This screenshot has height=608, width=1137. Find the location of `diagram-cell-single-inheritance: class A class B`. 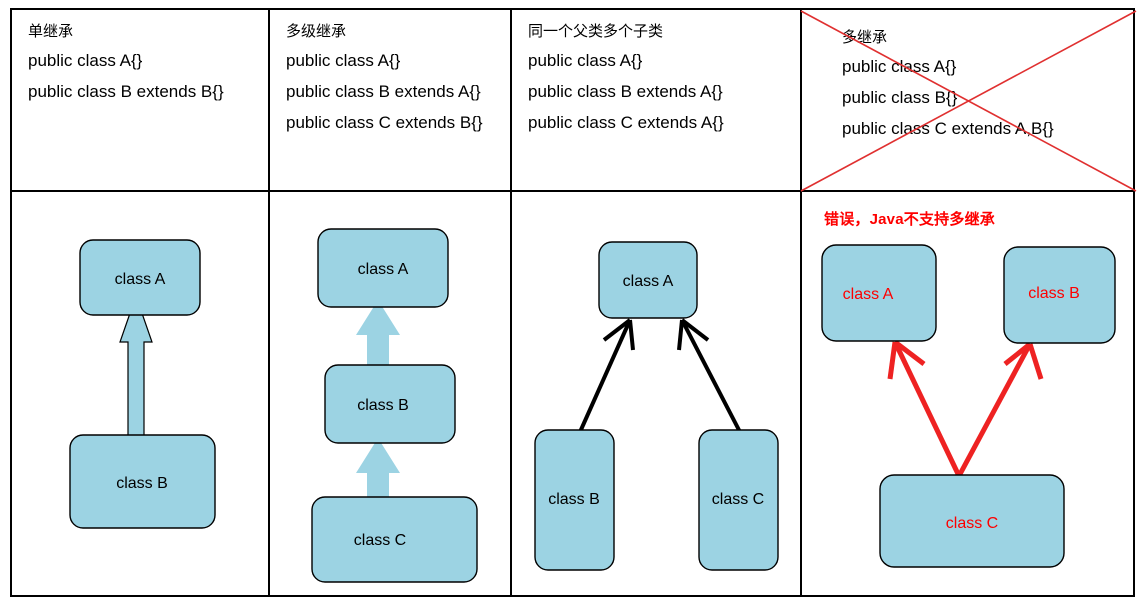

diagram-cell-single-inheritance: class A class B is located at coordinates (140, 394).